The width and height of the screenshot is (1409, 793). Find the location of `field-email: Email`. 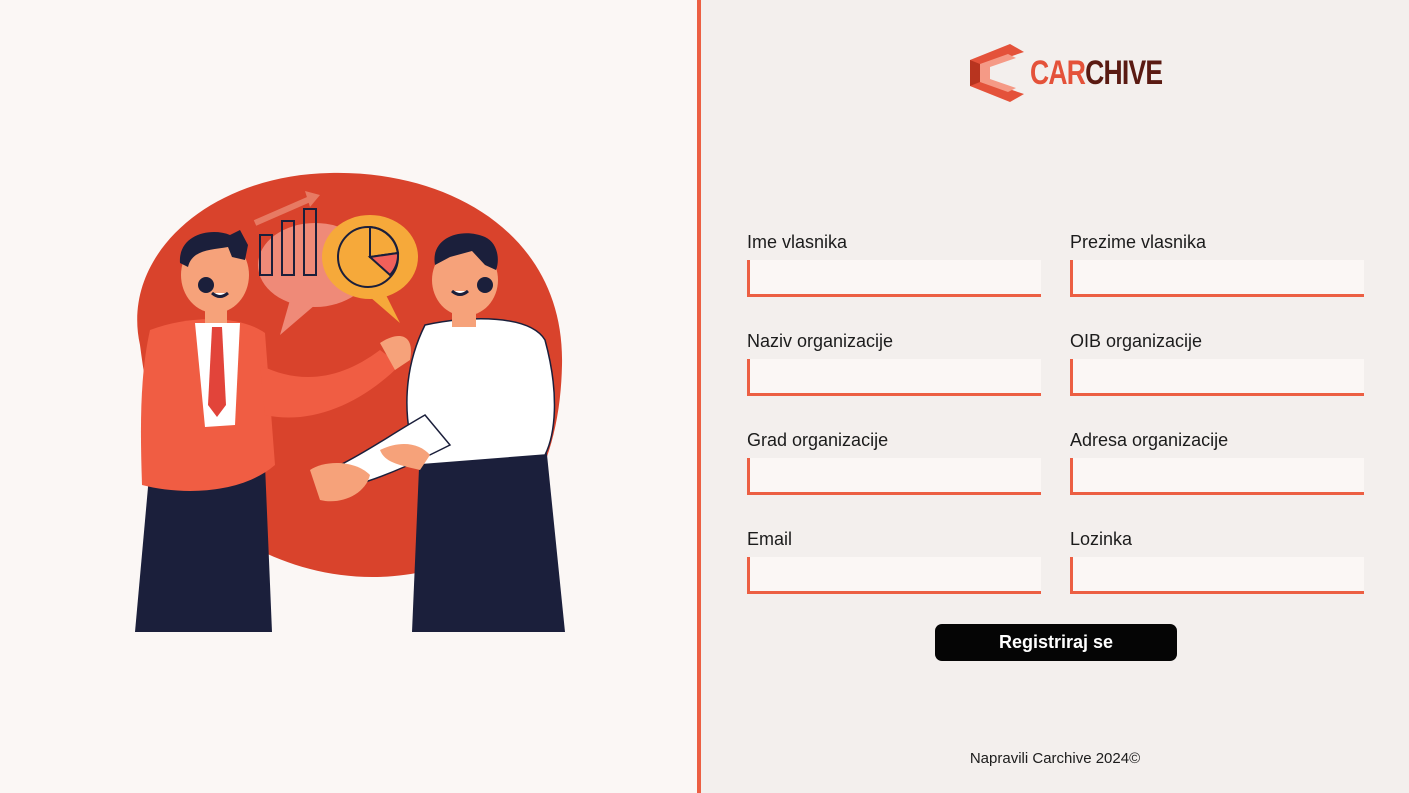

field-email: Email is located at coordinates (894, 561).